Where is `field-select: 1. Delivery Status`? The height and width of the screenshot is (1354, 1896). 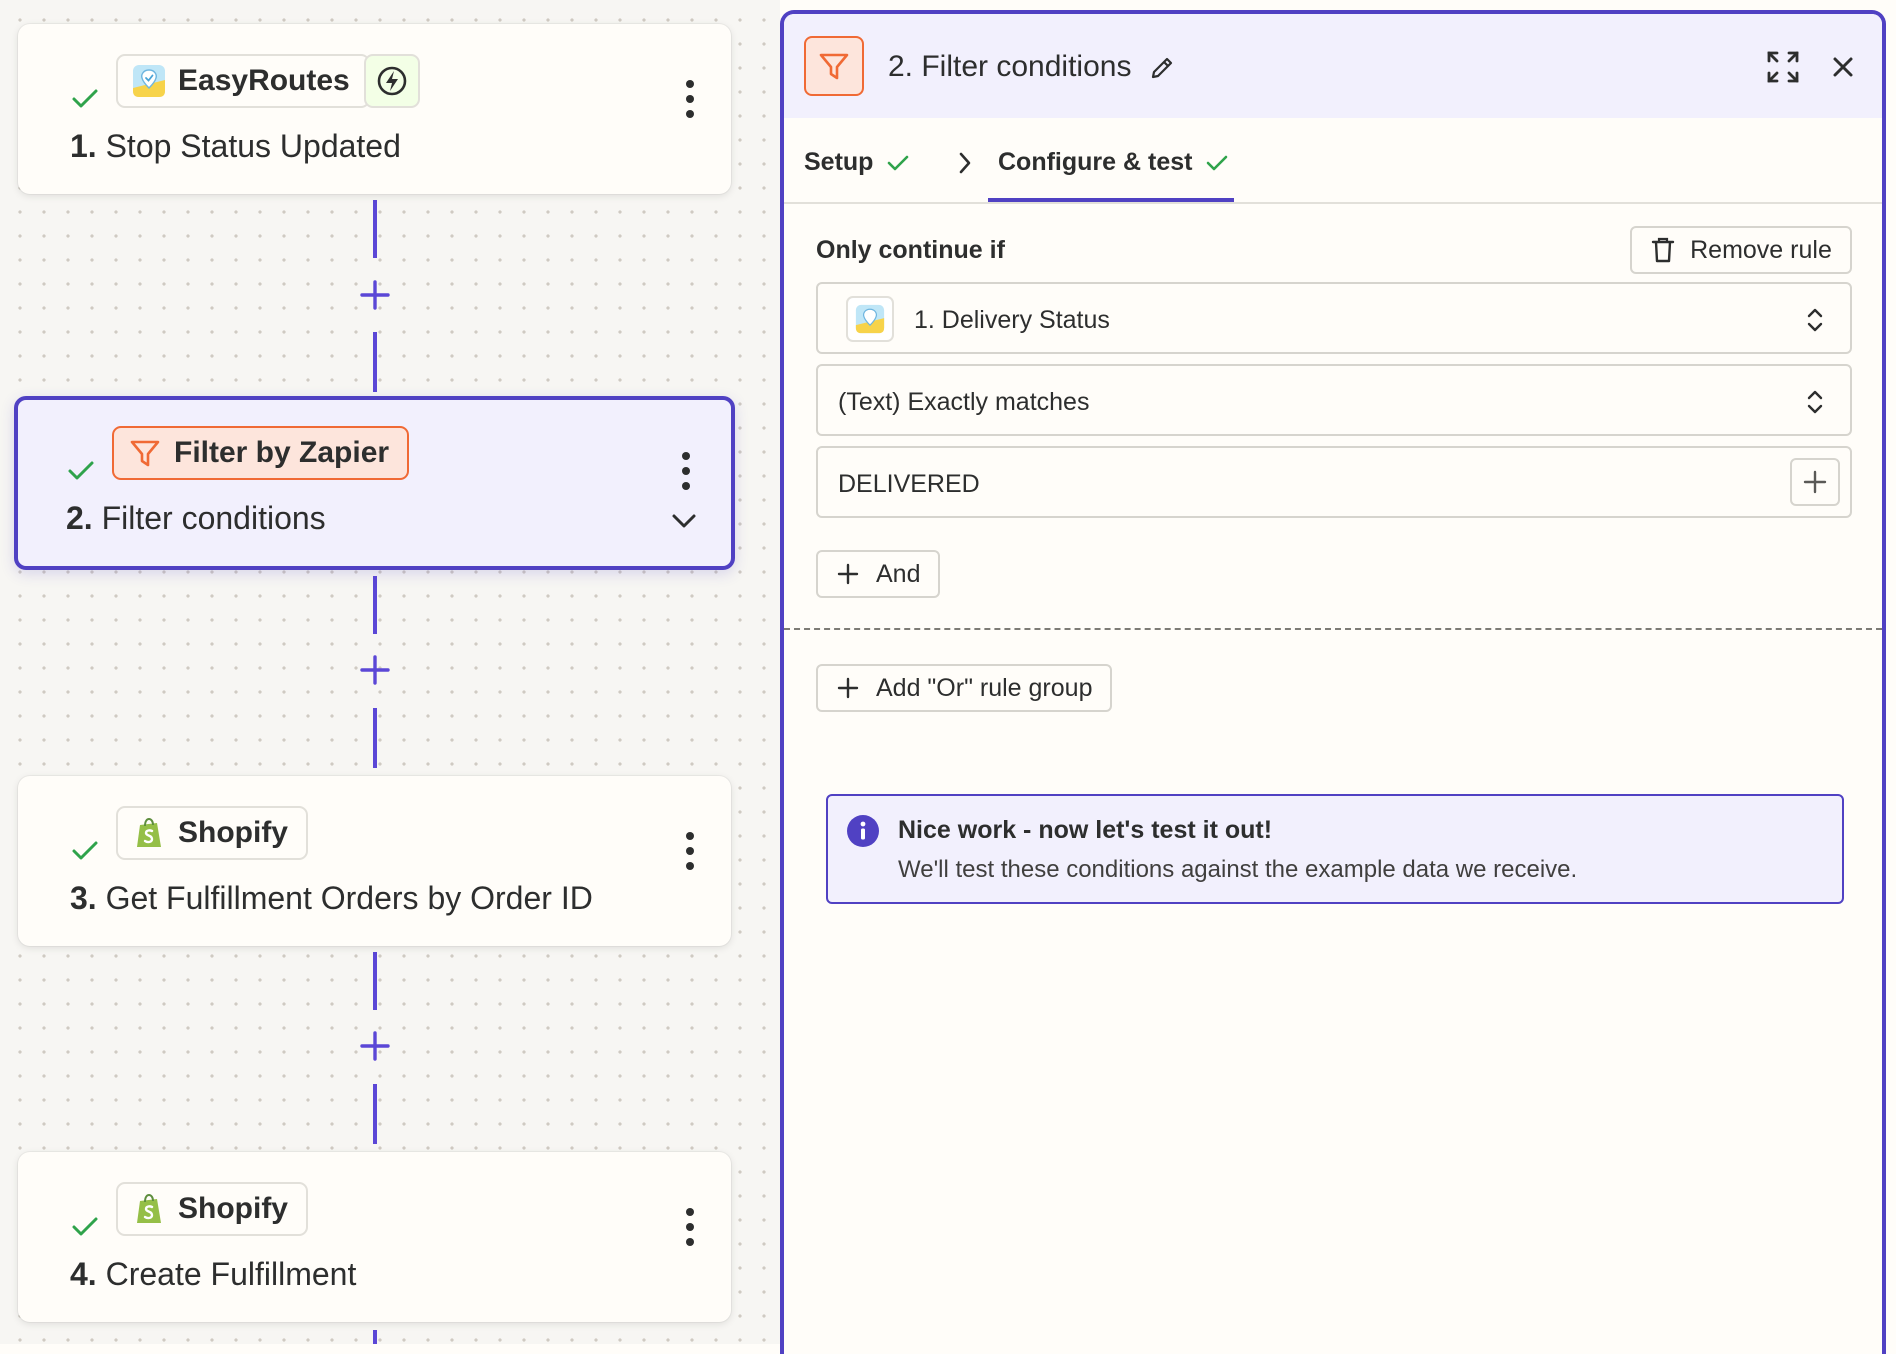 field-select: 1. Delivery Status is located at coordinates (1334, 318).